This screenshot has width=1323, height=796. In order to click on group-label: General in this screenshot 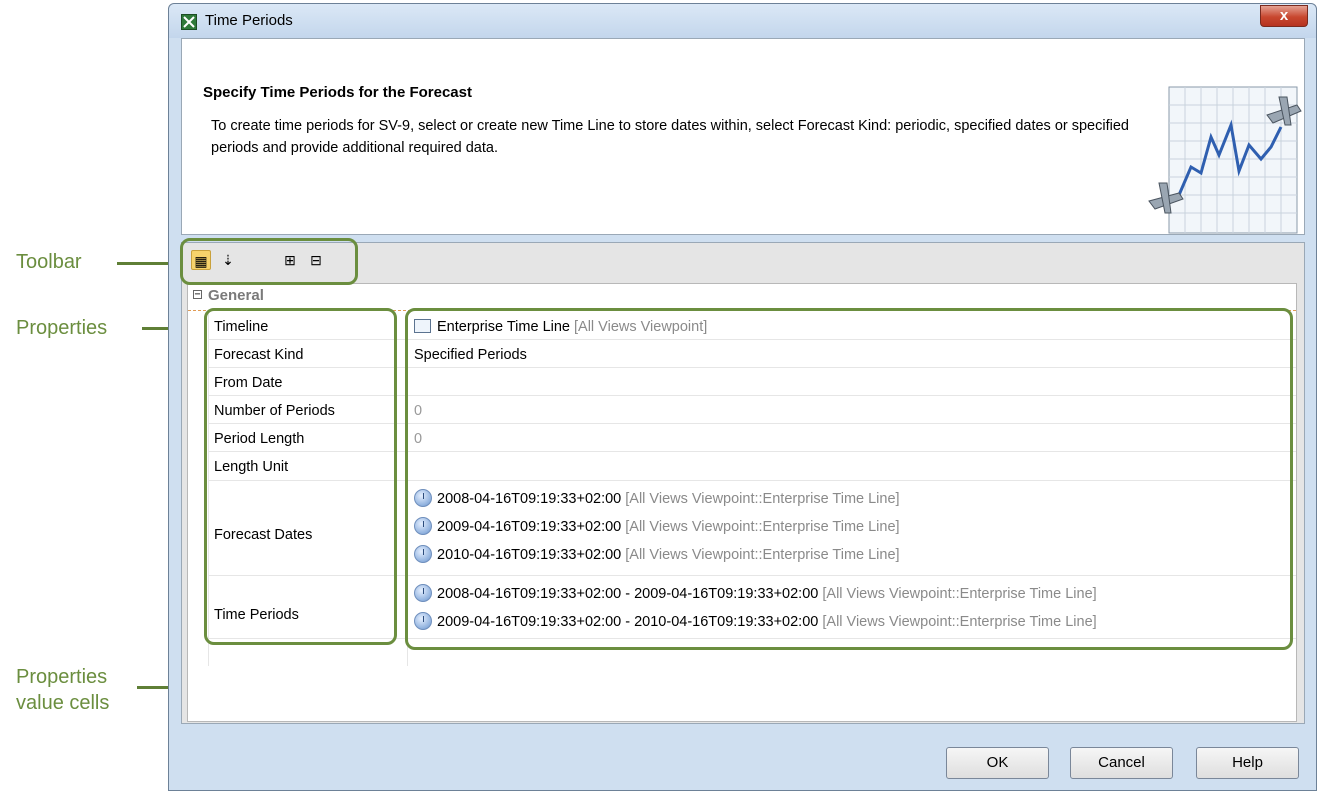, I will do `click(236, 295)`.